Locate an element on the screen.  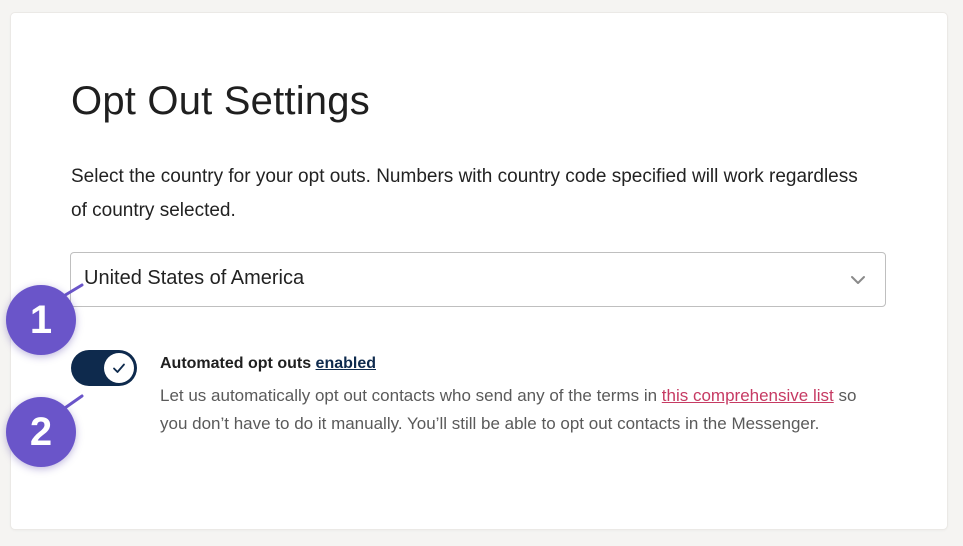
annotation-badge-1: 1 is located at coordinates (41, 320).